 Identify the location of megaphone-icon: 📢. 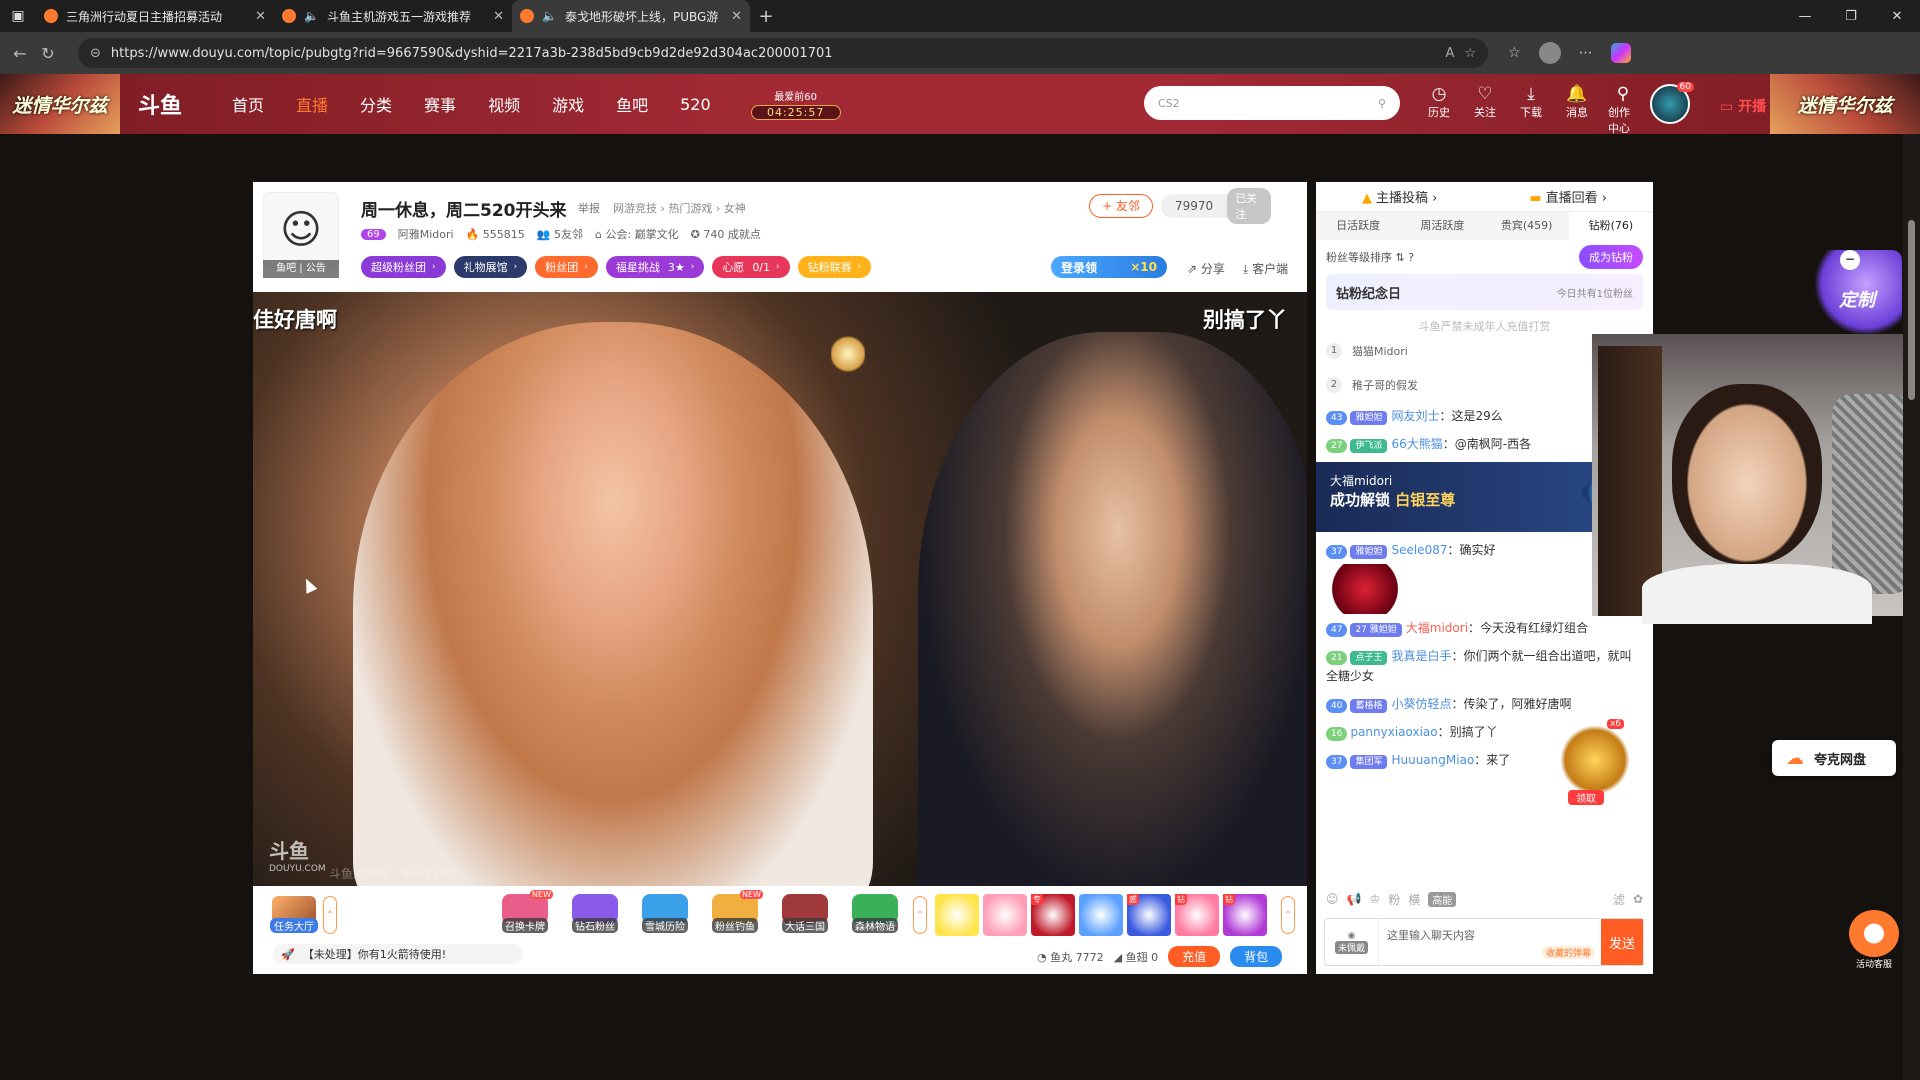
(1354, 899).